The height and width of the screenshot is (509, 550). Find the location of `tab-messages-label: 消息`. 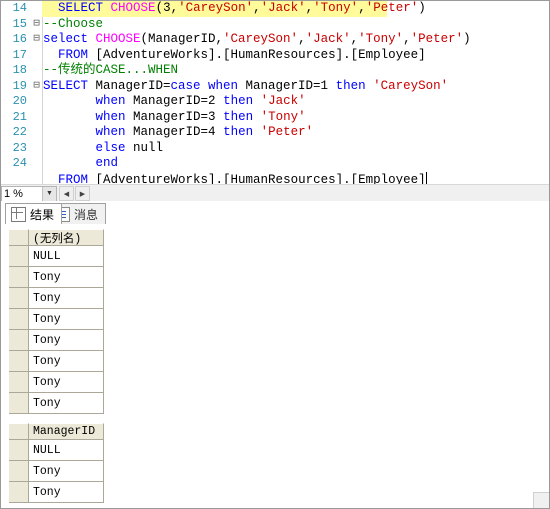

tab-messages-label: 消息 is located at coordinates (86, 214).